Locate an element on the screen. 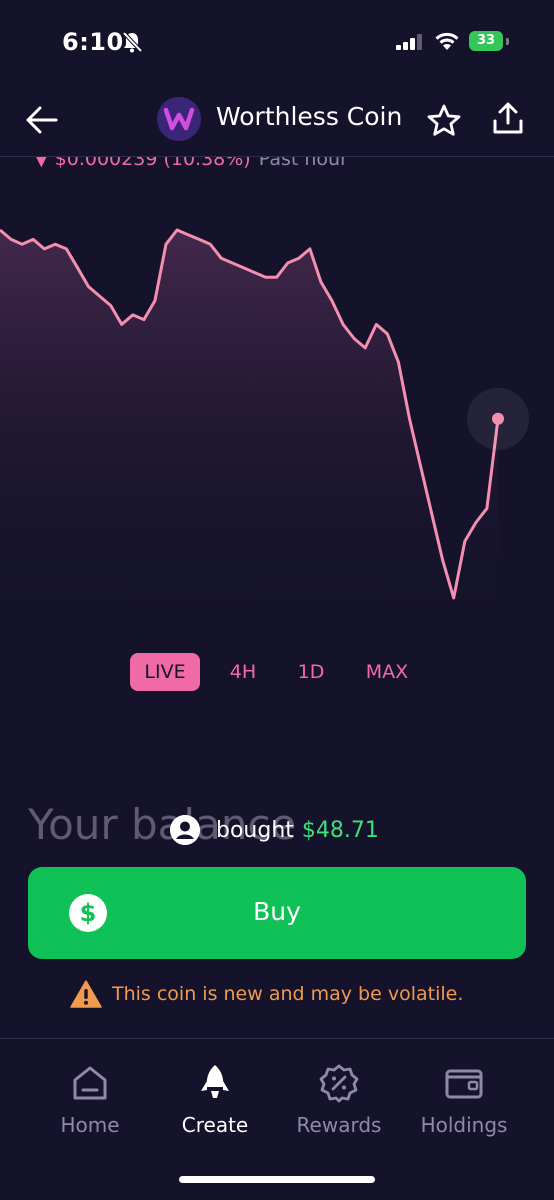  avatar-icon is located at coordinates (185, 830).